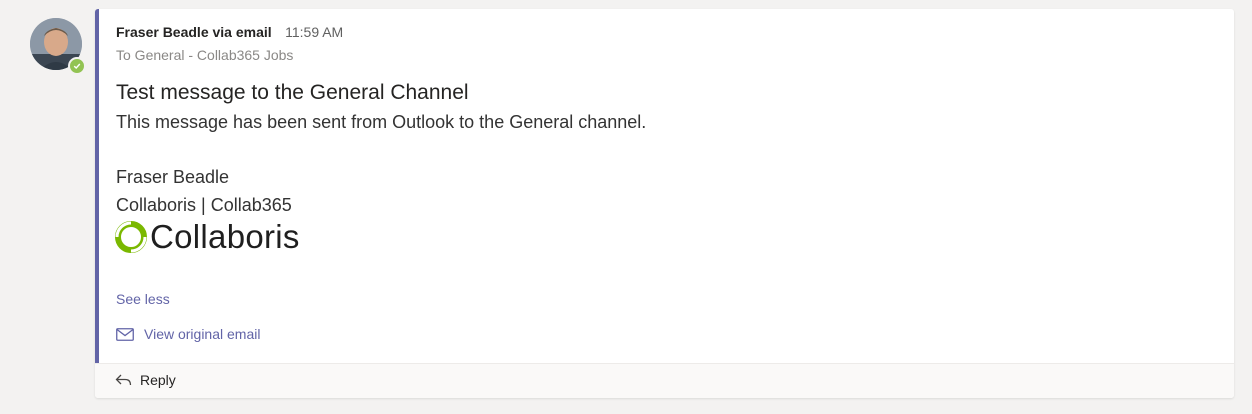 The height and width of the screenshot is (414, 1252). What do you see at coordinates (205, 55) in the screenshot?
I see `message-recipient: To General - Collab365 Jobs` at bounding box center [205, 55].